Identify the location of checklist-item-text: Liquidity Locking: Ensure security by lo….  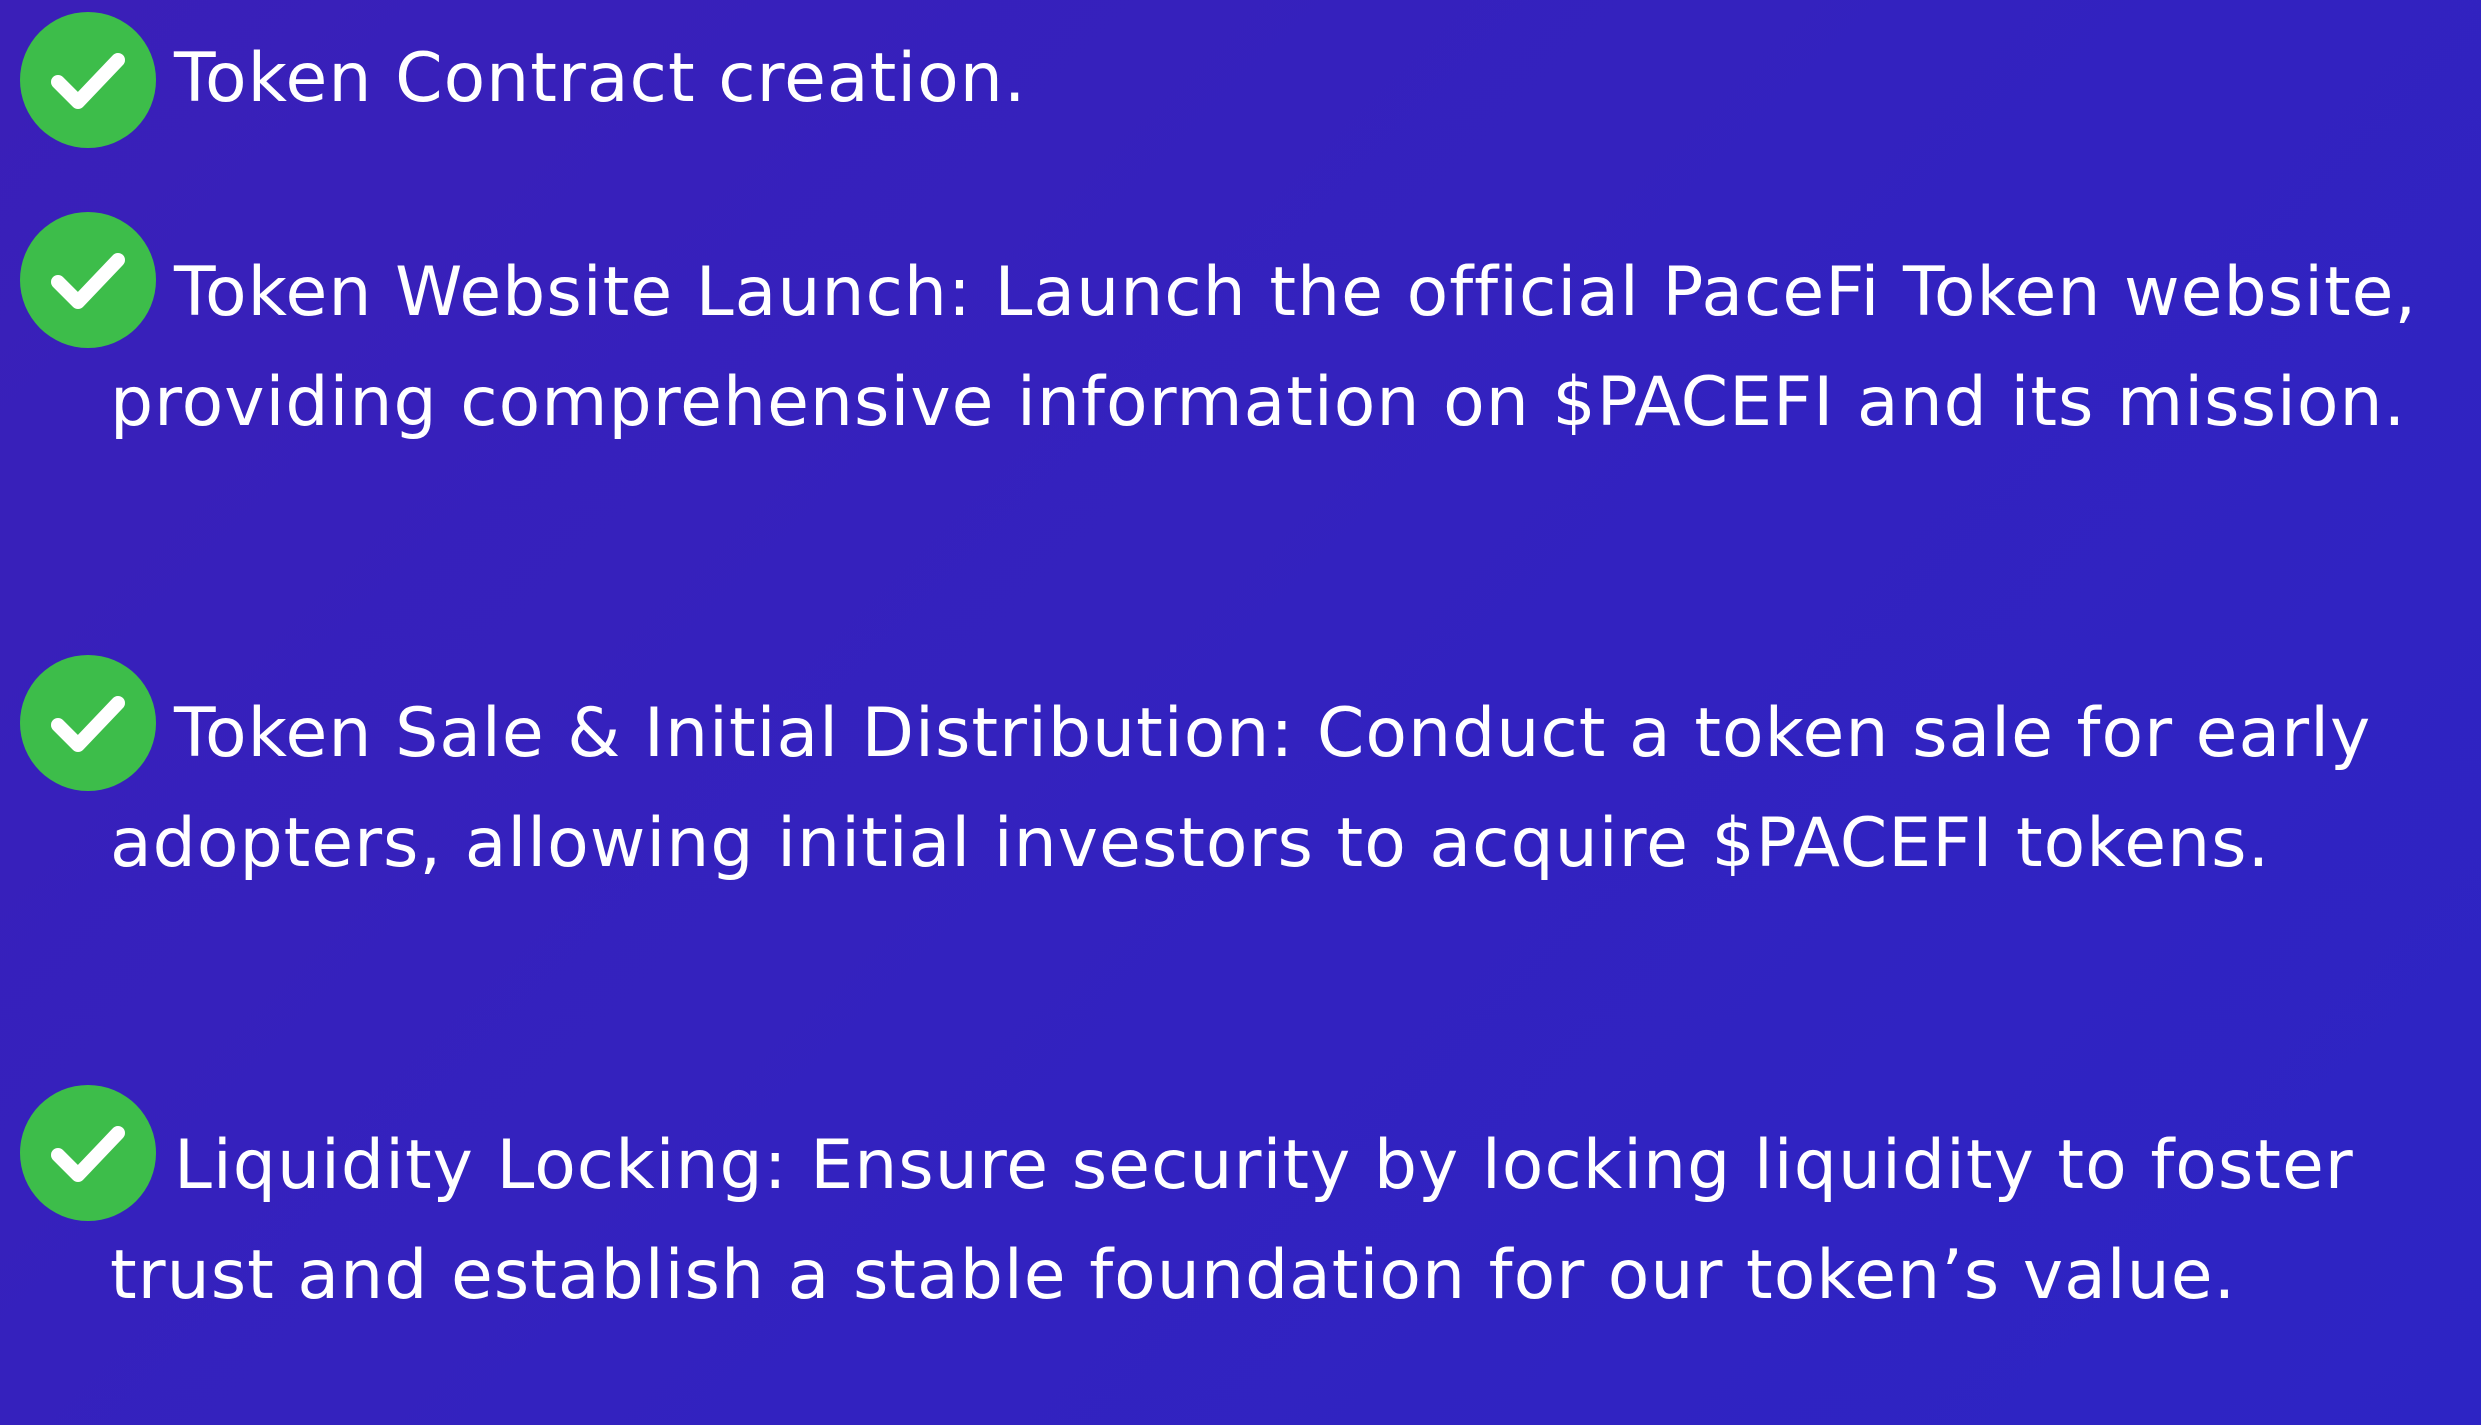
(1232, 1220).